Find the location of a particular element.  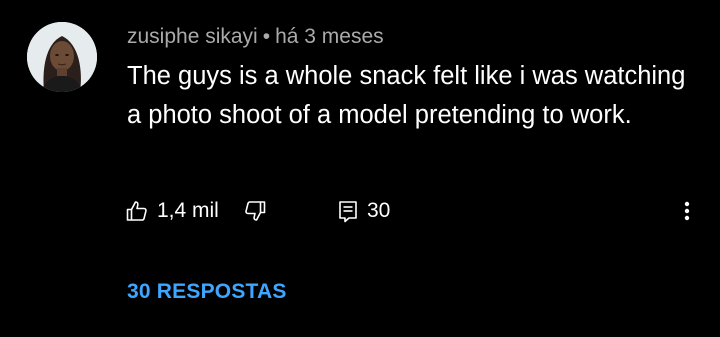

comment-timestamp: há 3 meses is located at coordinates (329, 36).